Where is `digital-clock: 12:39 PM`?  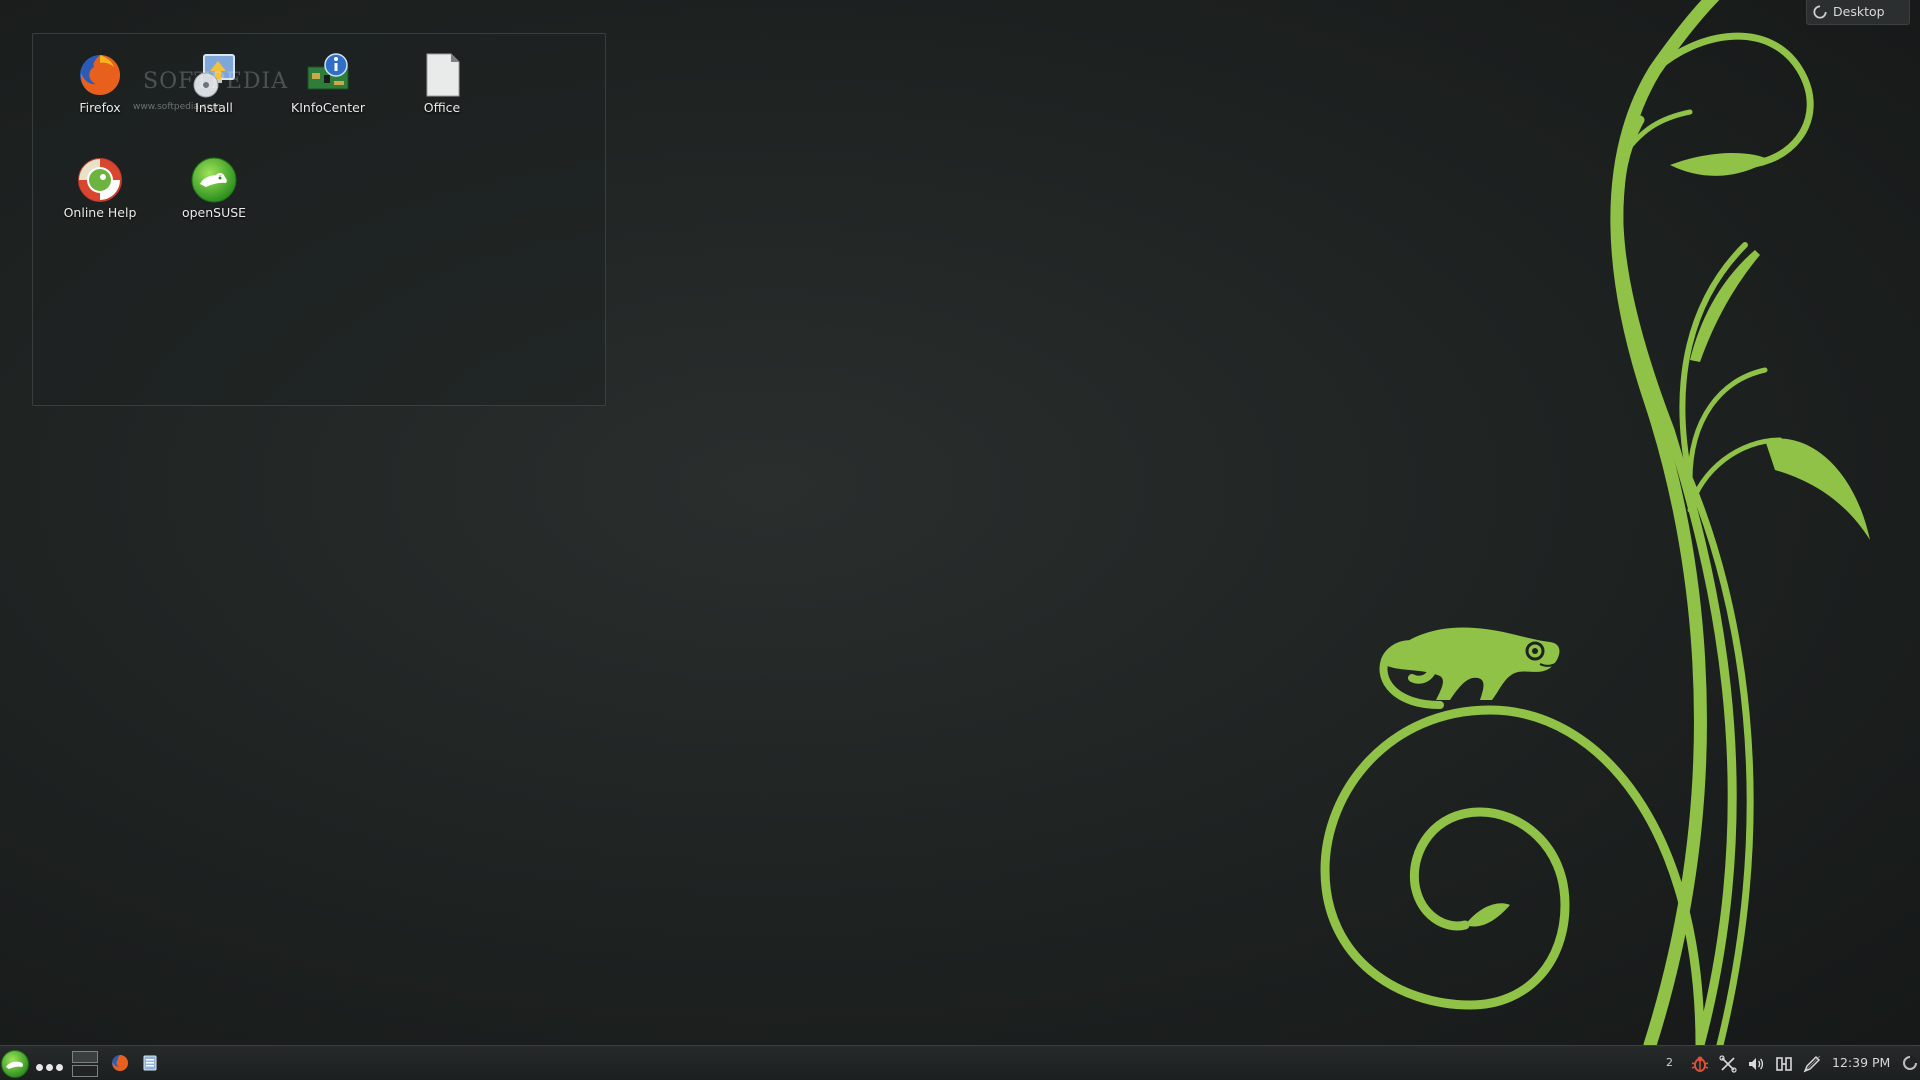 digital-clock: 12:39 PM is located at coordinates (1861, 1062).